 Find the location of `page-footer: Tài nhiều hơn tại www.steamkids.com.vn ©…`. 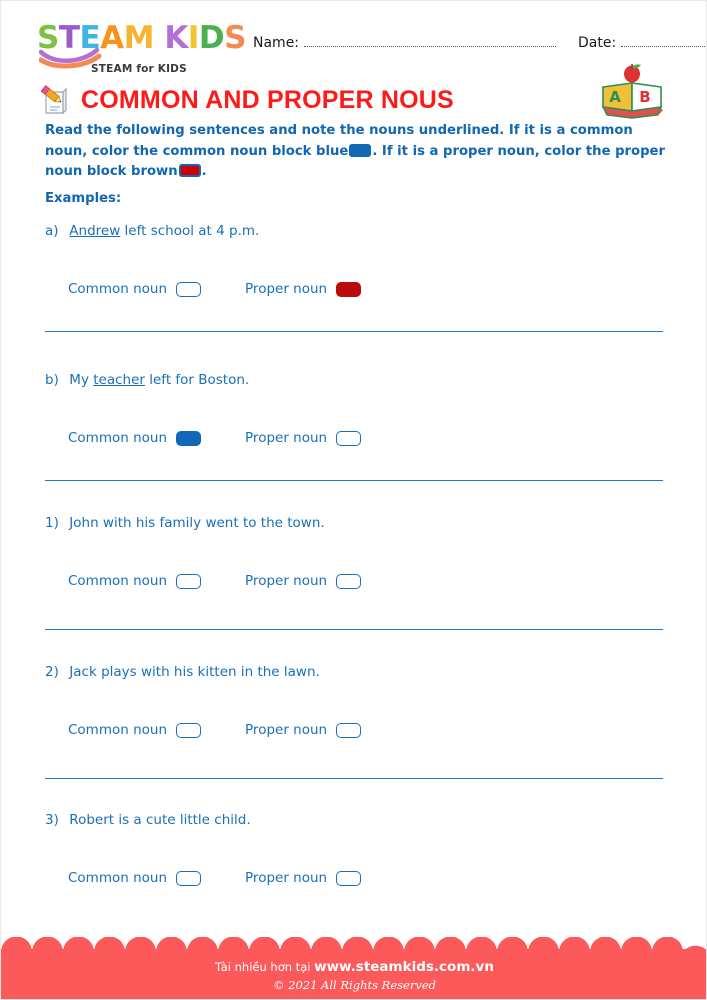

page-footer: Tài nhiều hơn tại www.steamkids.com.vn ©… is located at coordinates (353, 968).